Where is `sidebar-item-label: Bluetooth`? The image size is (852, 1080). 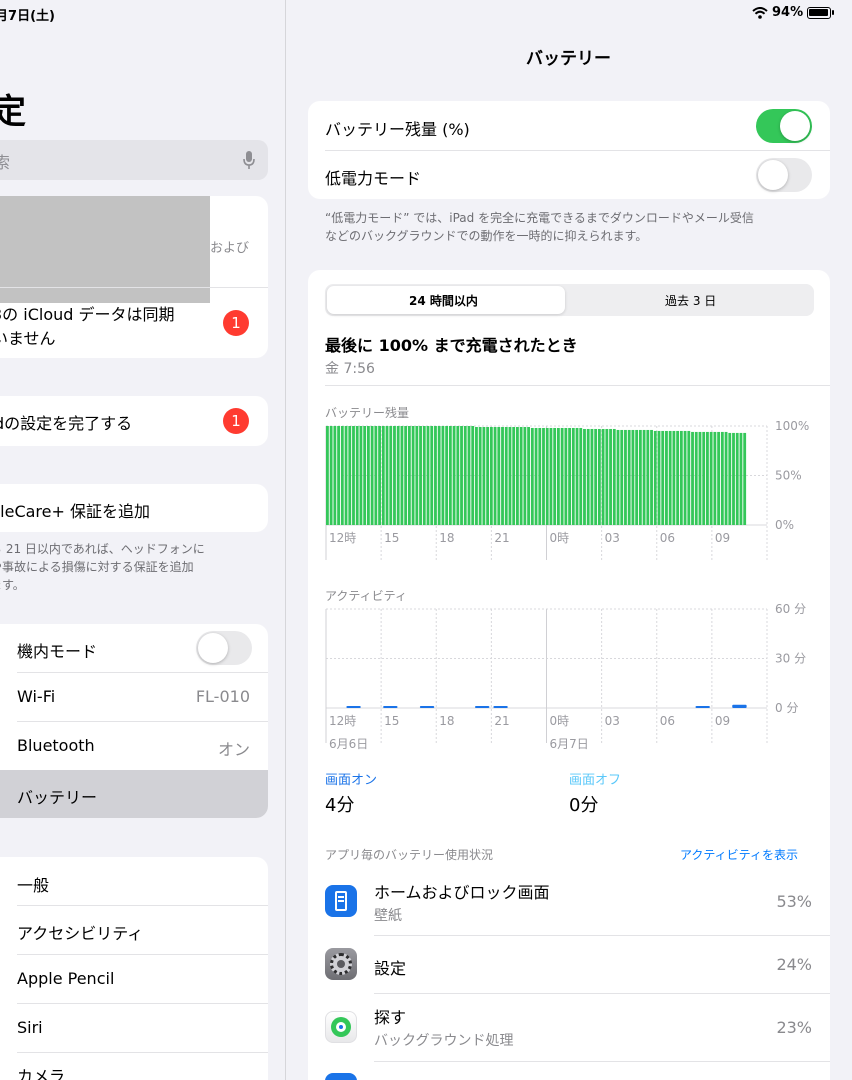
sidebar-item-label: Bluetooth is located at coordinates (56, 745).